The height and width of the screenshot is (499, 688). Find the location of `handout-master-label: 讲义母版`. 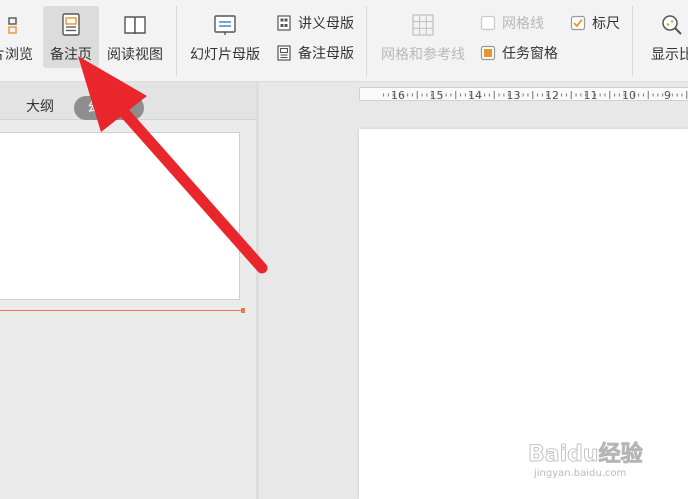

handout-master-label: 讲义母版 is located at coordinates (326, 24).